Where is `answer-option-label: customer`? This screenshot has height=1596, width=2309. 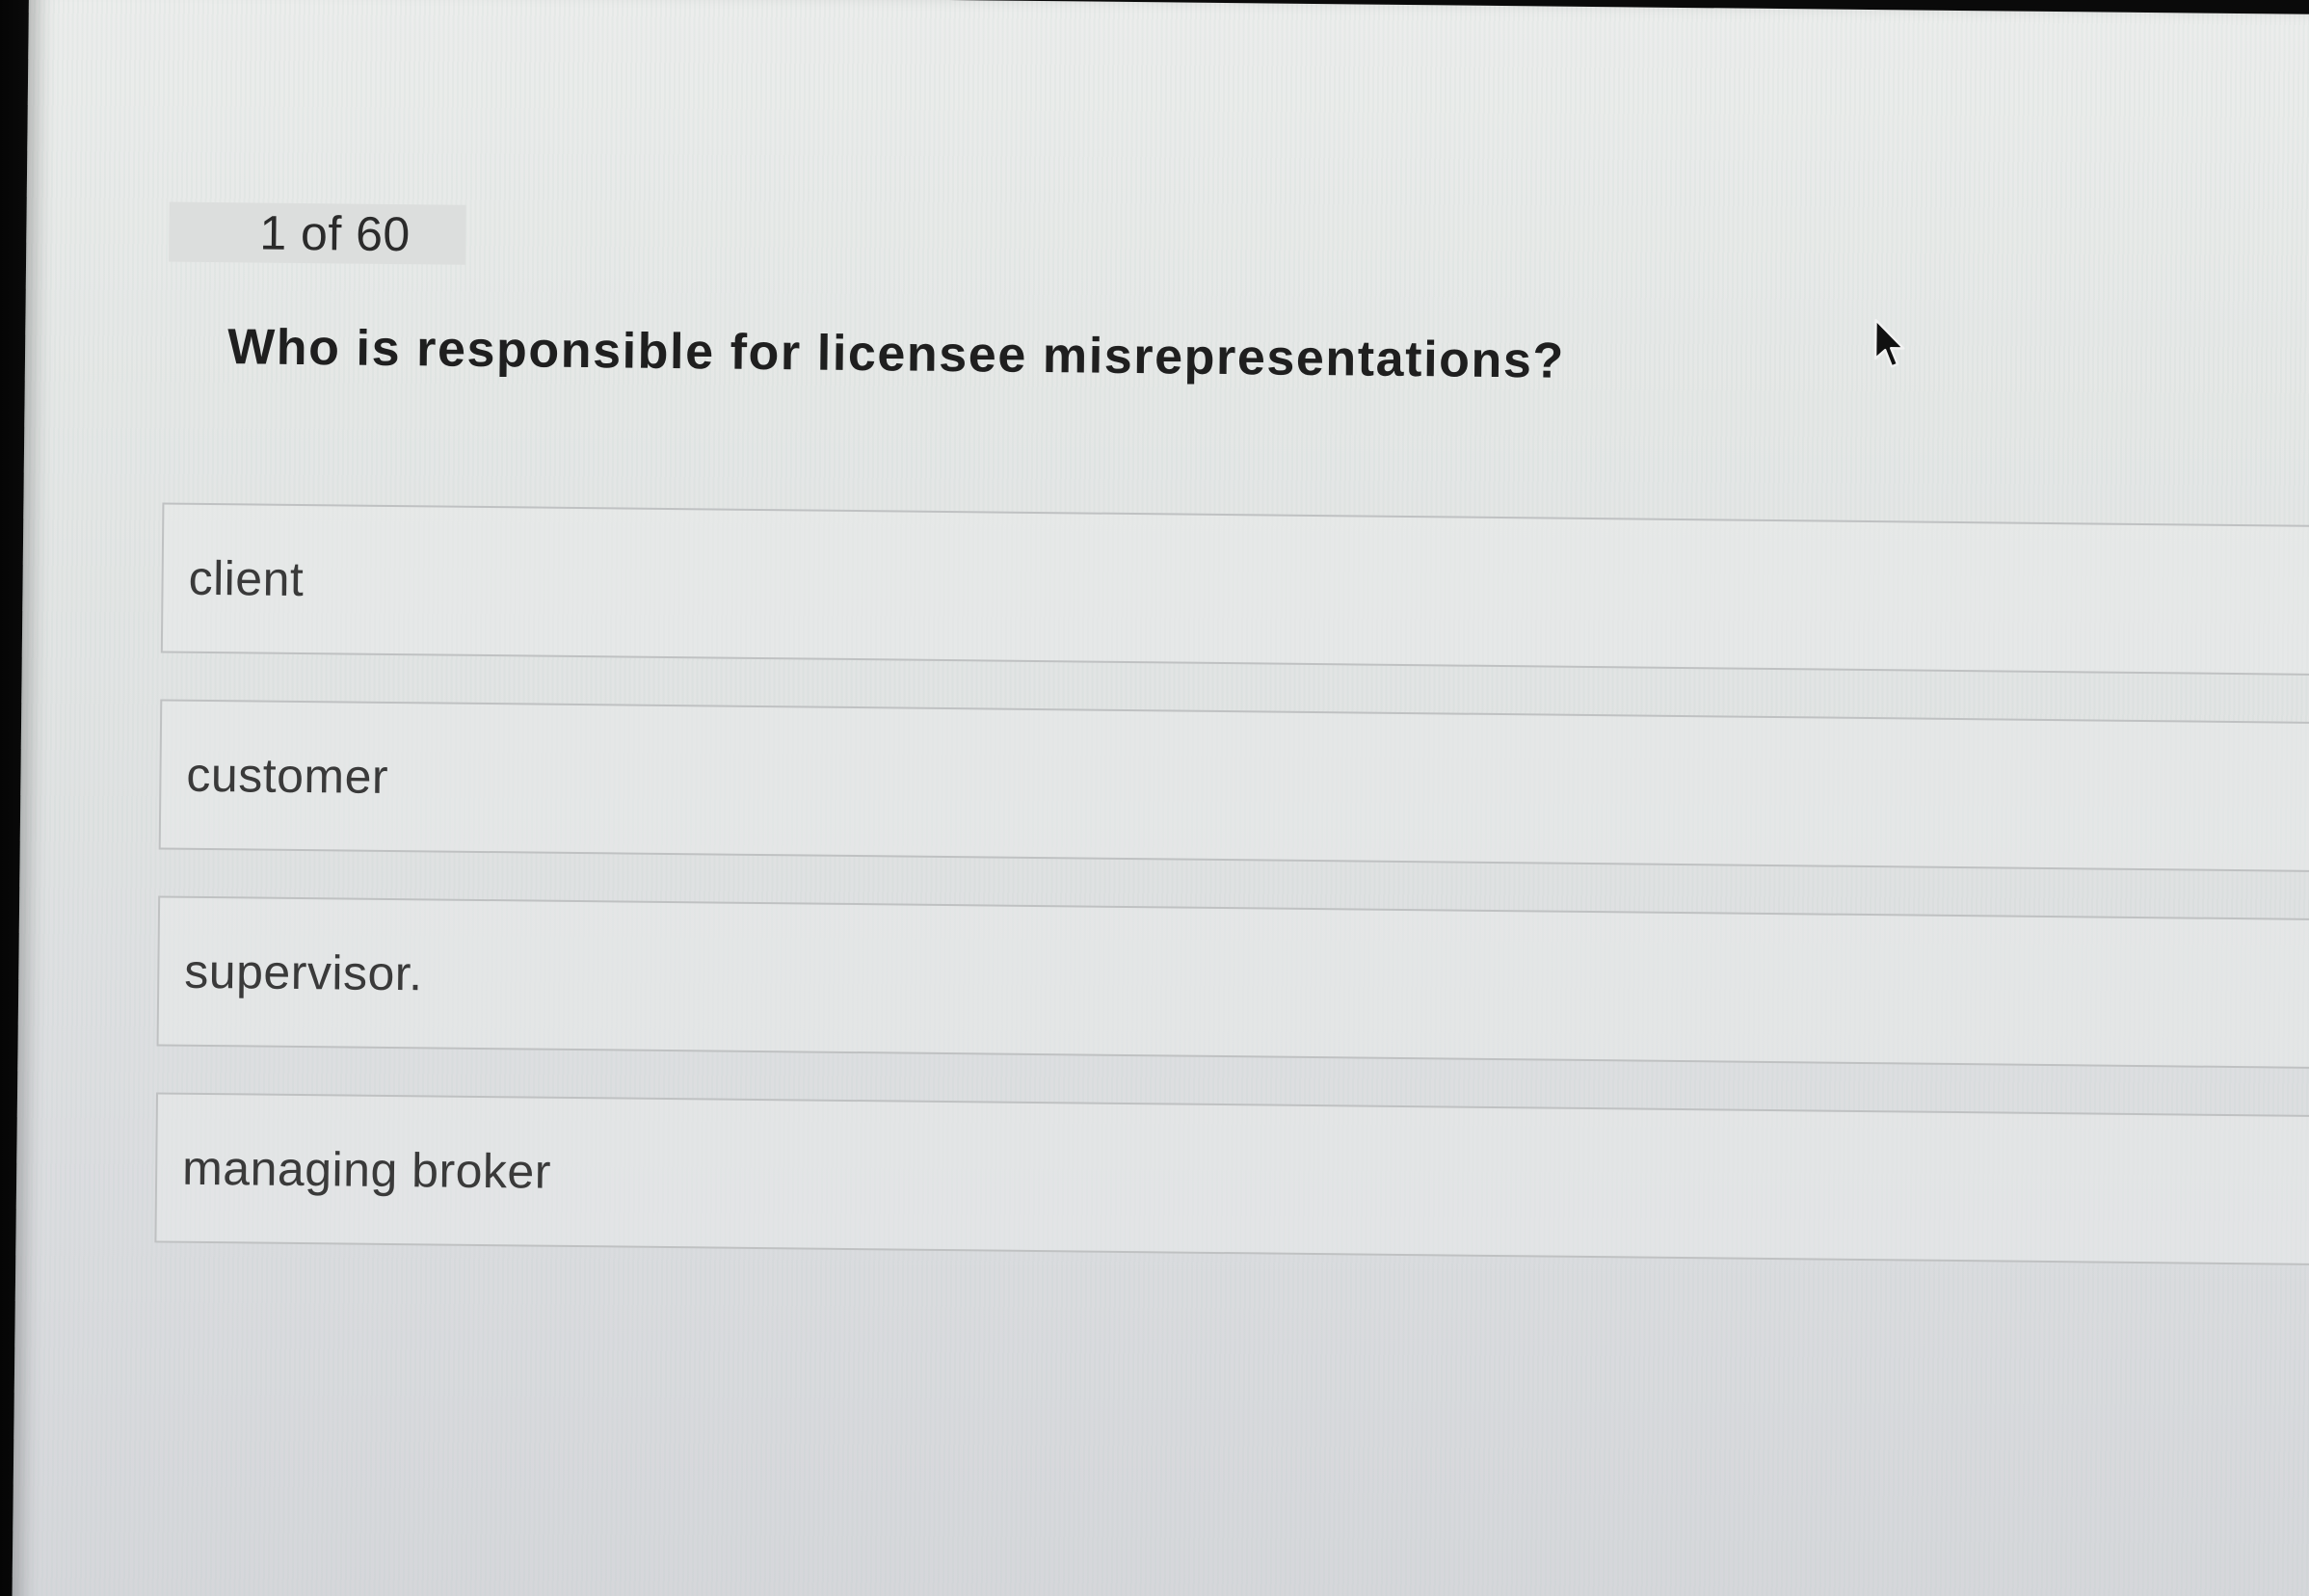
answer-option-label: customer is located at coordinates (287, 775).